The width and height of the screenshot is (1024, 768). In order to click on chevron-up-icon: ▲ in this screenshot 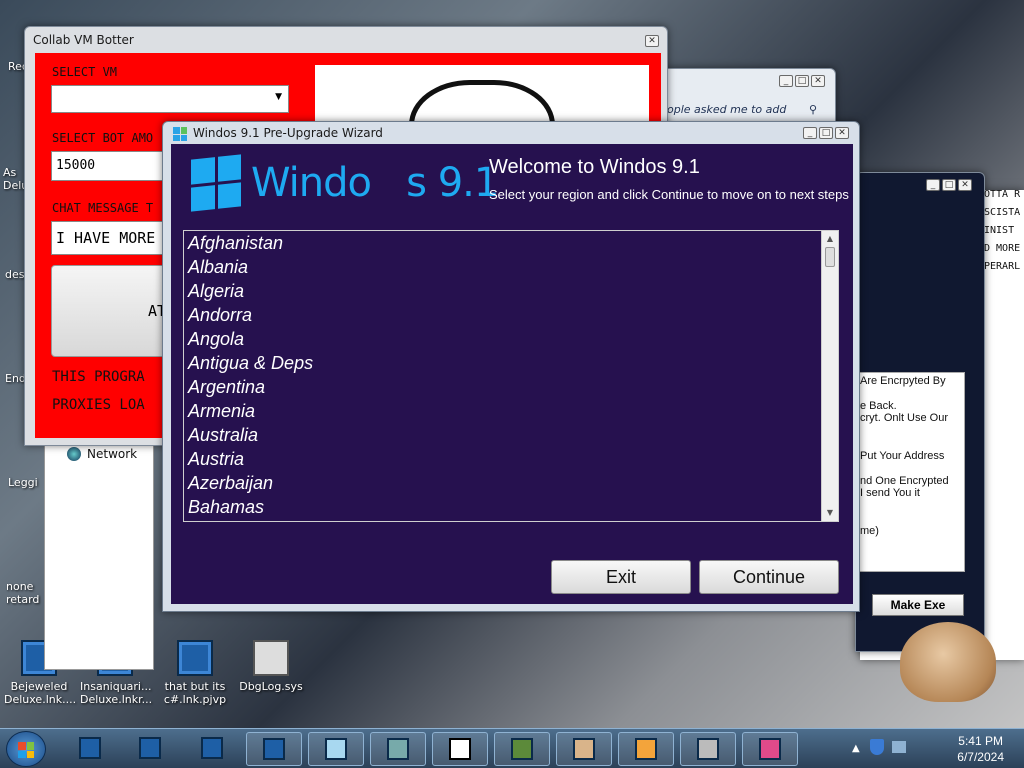, I will do `click(856, 748)`.